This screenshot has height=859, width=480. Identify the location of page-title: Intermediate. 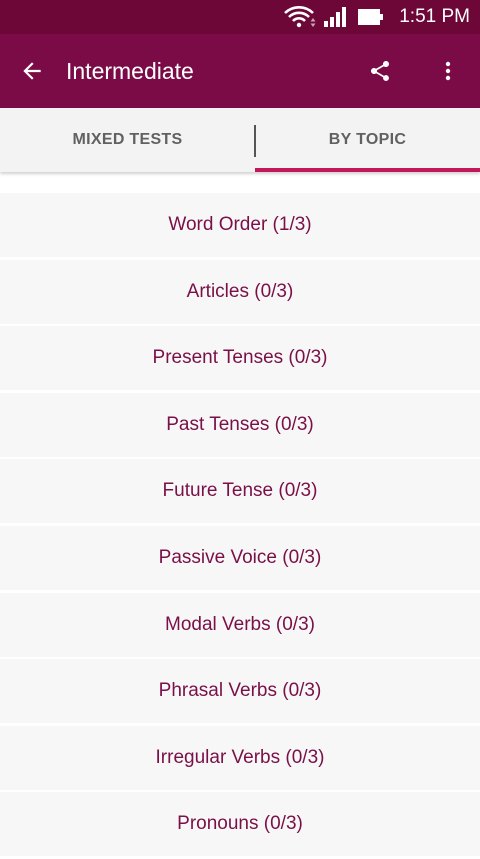
(130, 71).